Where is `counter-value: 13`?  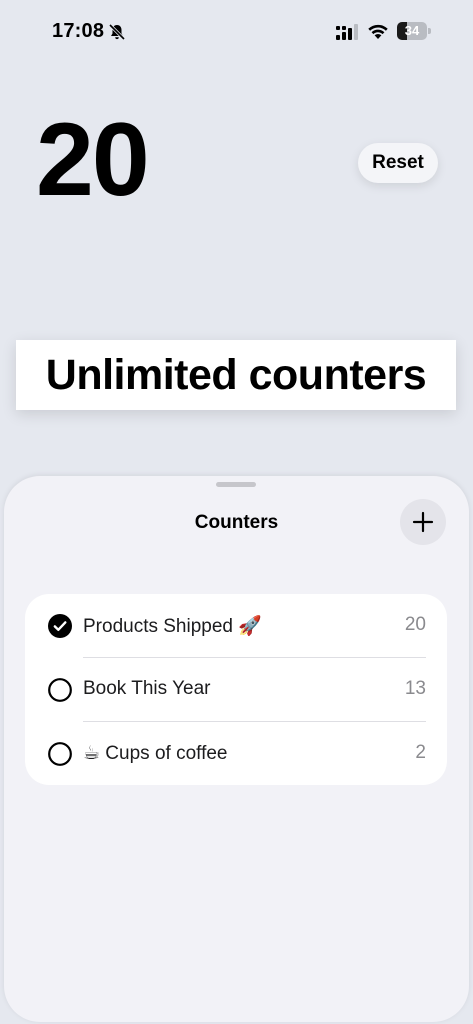 counter-value: 13 is located at coordinates (415, 688).